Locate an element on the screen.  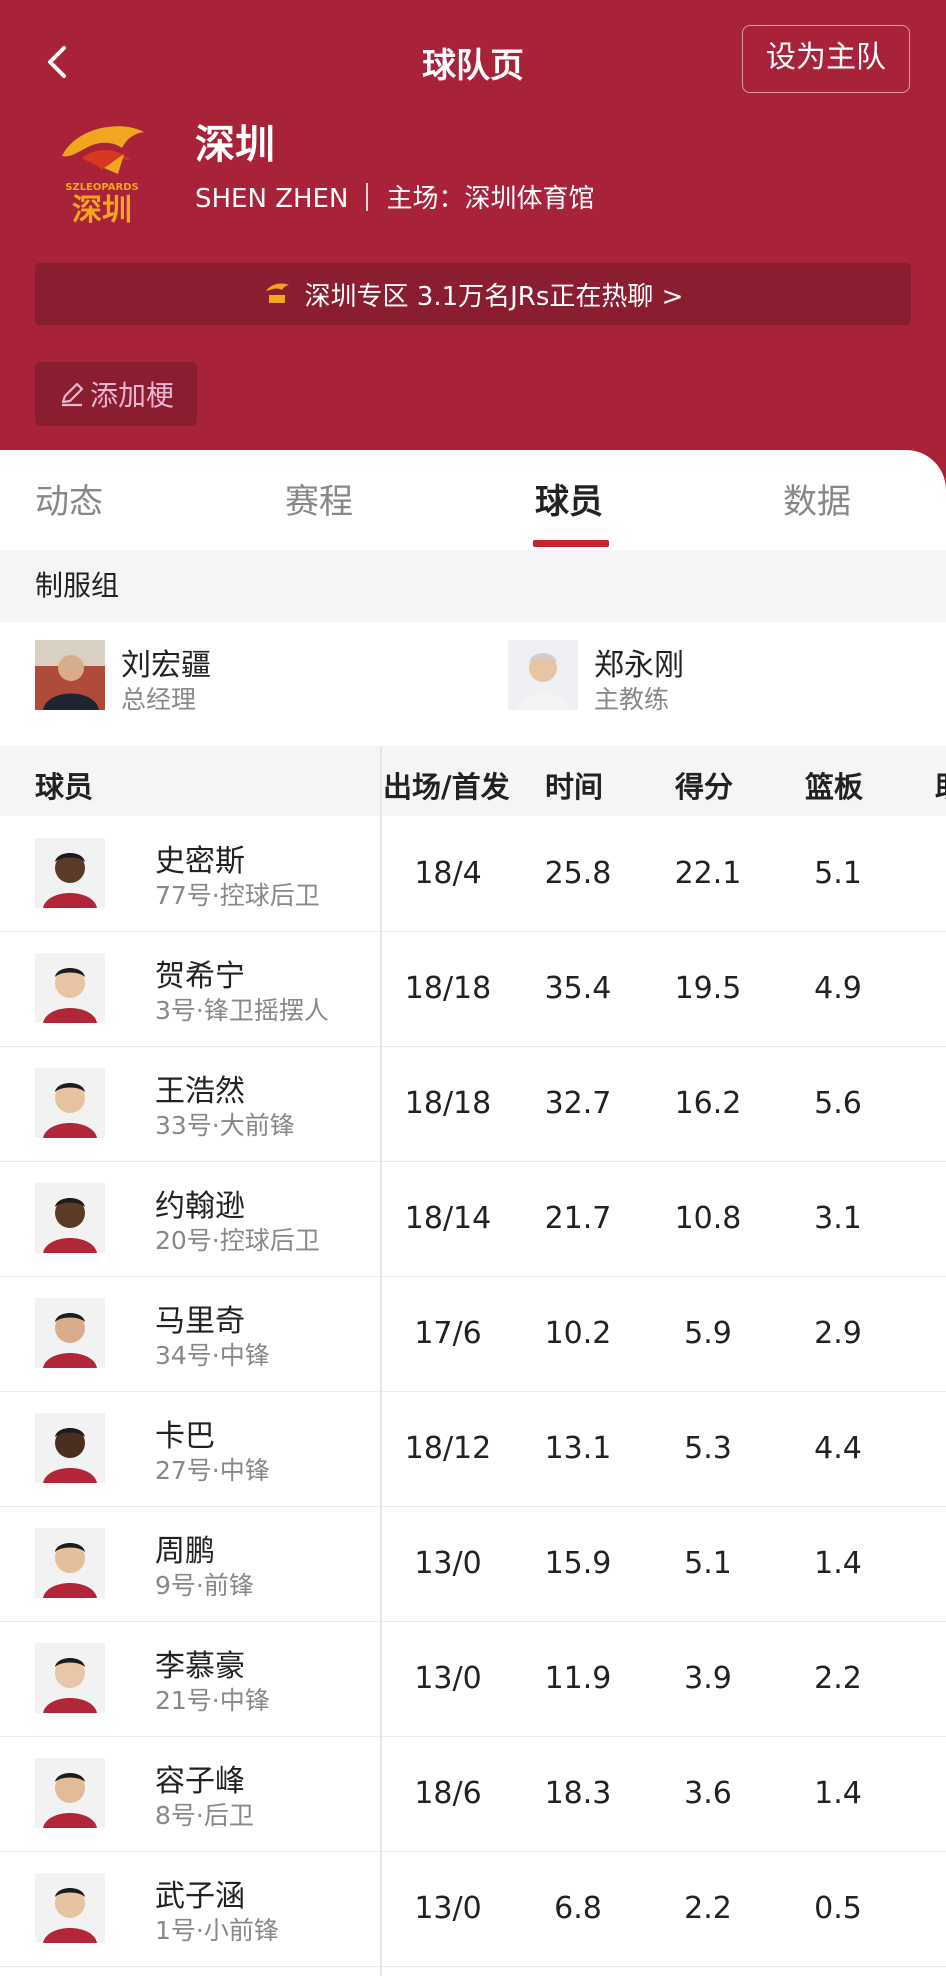
player-row: 贺希宁 3号·锋卫摇摆人 18/18 35.4 19.5 4.9 is located at coordinates (473, 989).